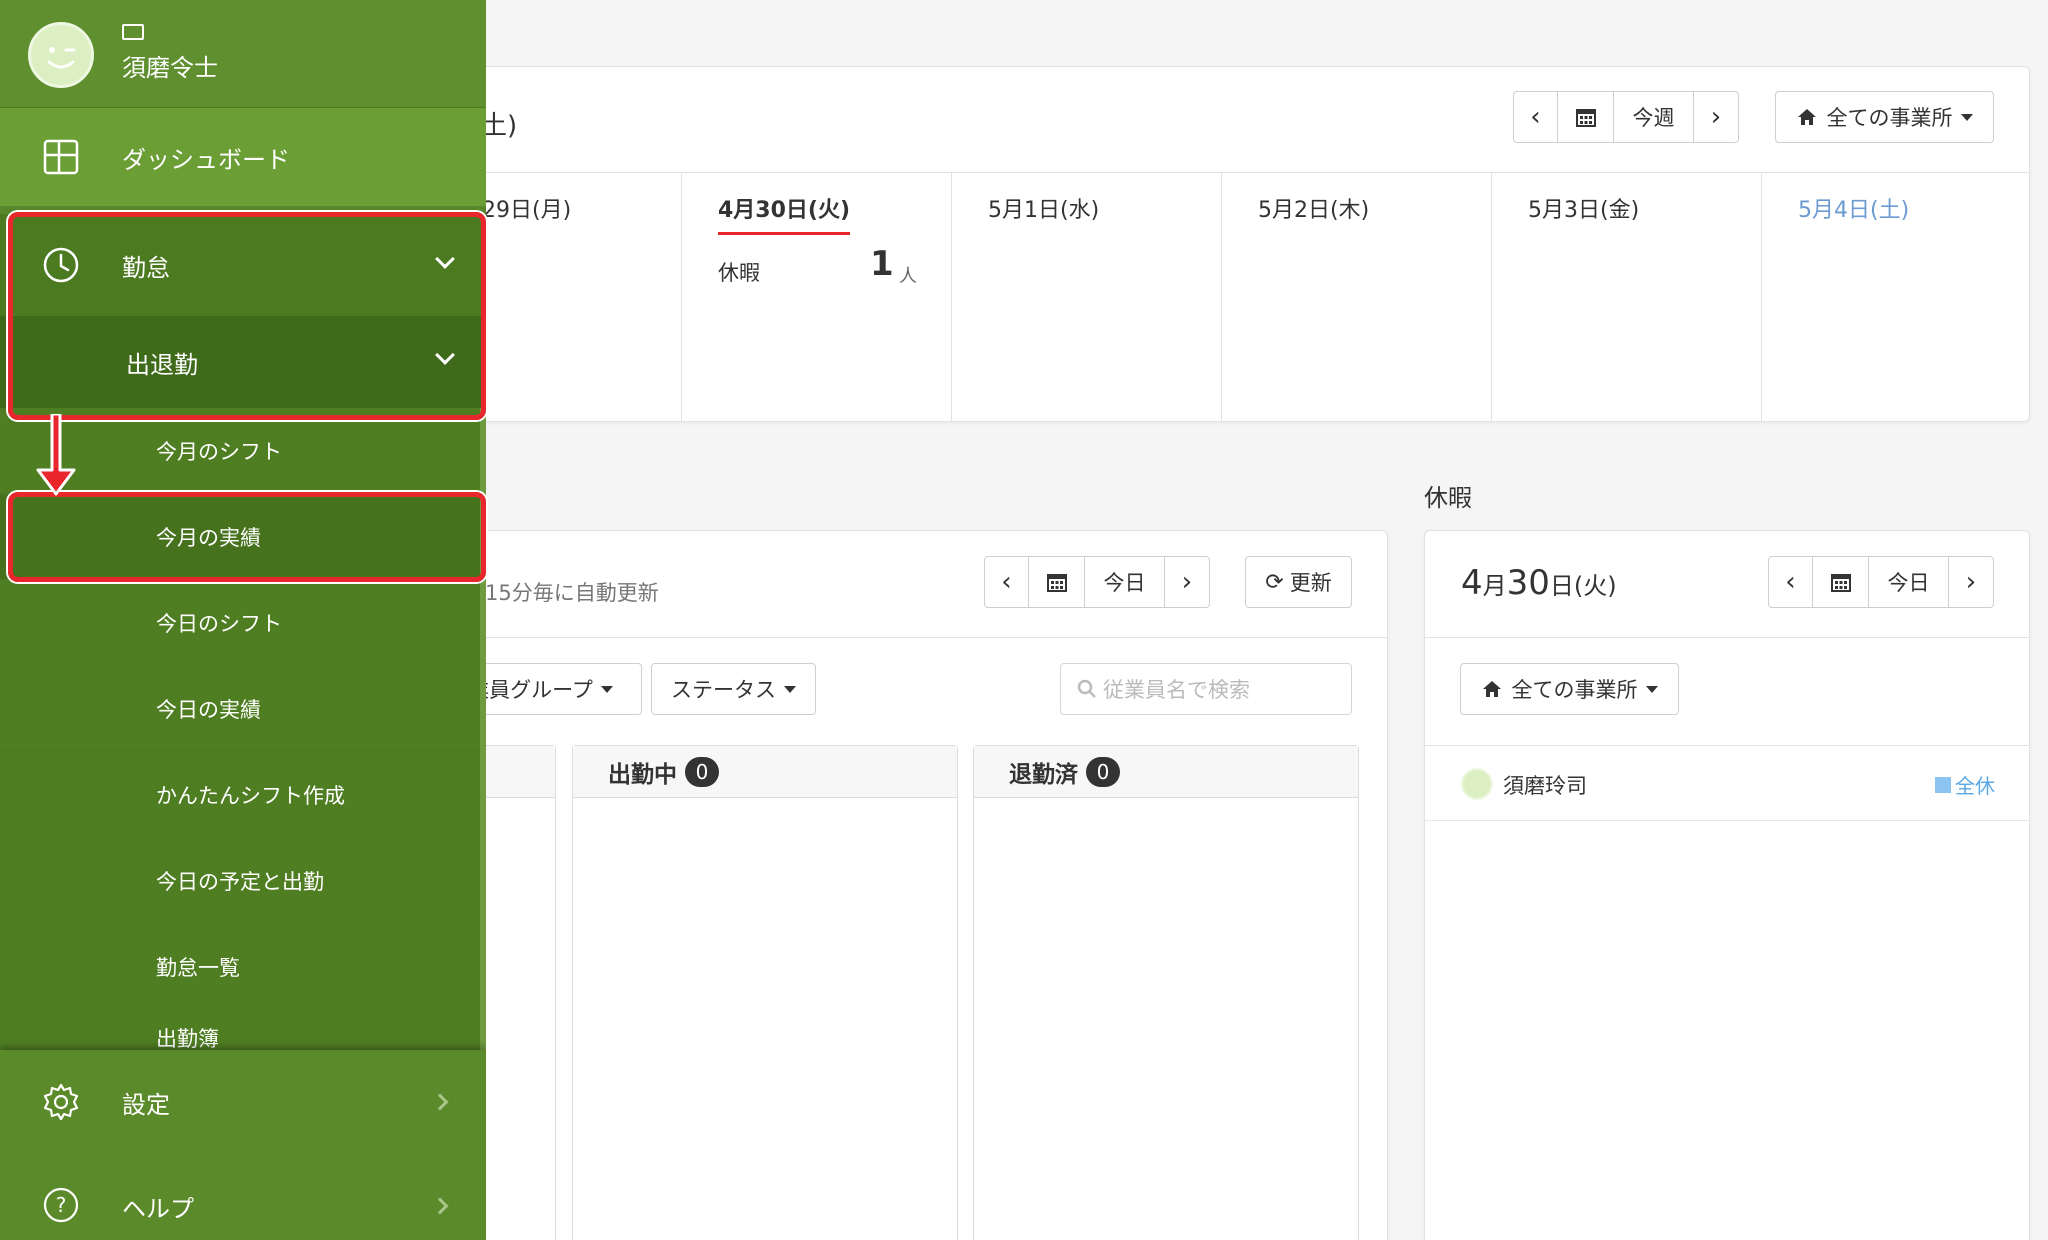 The height and width of the screenshot is (1240, 2048). What do you see at coordinates (1043, 774) in the screenshot?
I see `column-title: 退勤済` at bounding box center [1043, 774].